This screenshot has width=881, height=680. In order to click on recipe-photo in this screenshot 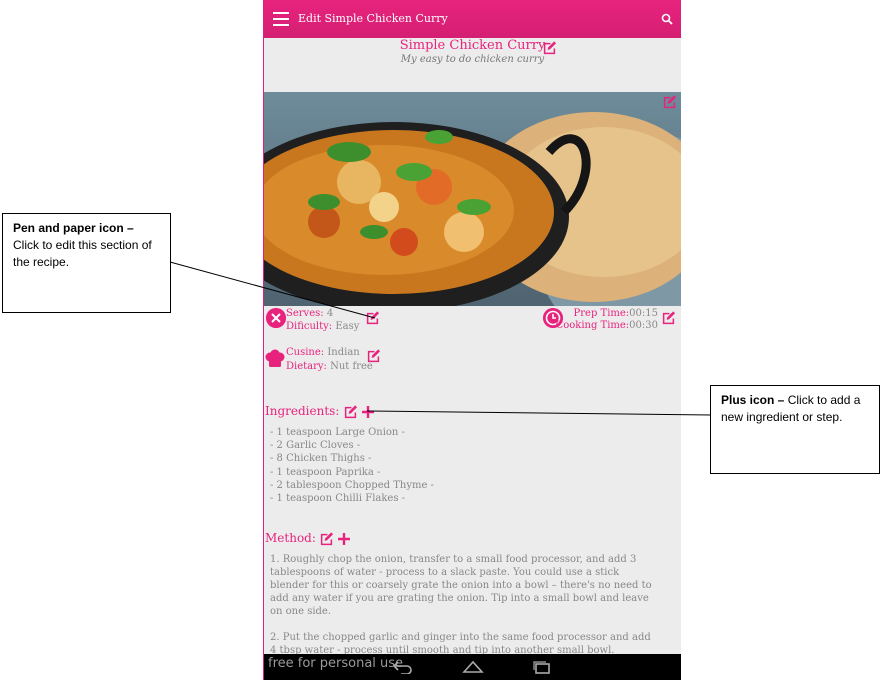, I will do `click(472, 199)`.